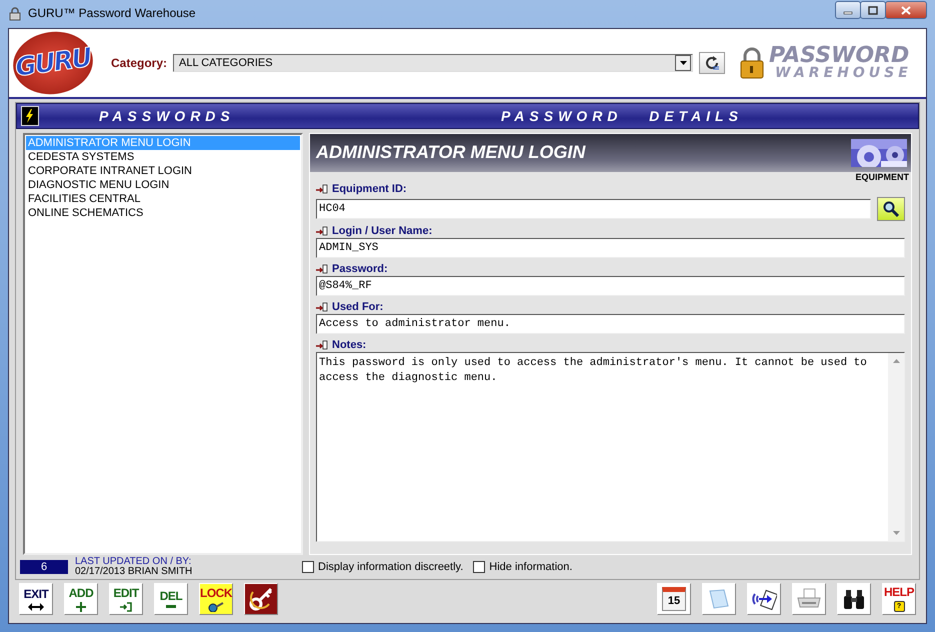 The width and height of the screenshot is (935, 632). I want to click on padlock-icon, so click(752, 63).